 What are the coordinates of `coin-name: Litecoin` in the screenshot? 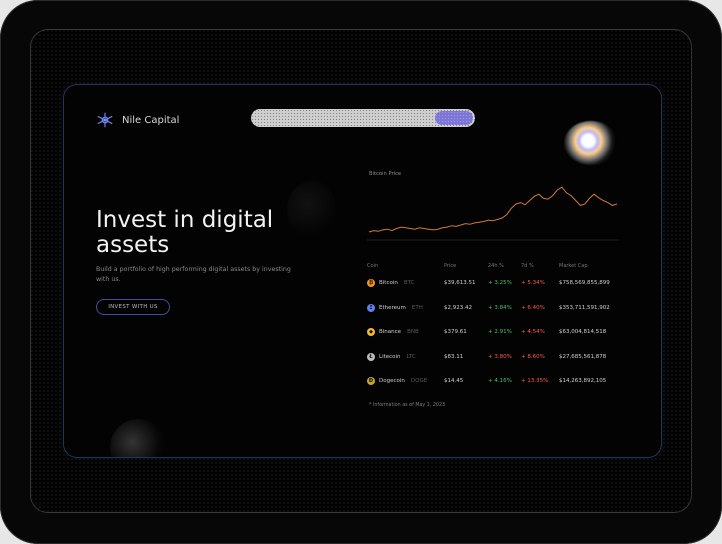 It's located at (390, 356).